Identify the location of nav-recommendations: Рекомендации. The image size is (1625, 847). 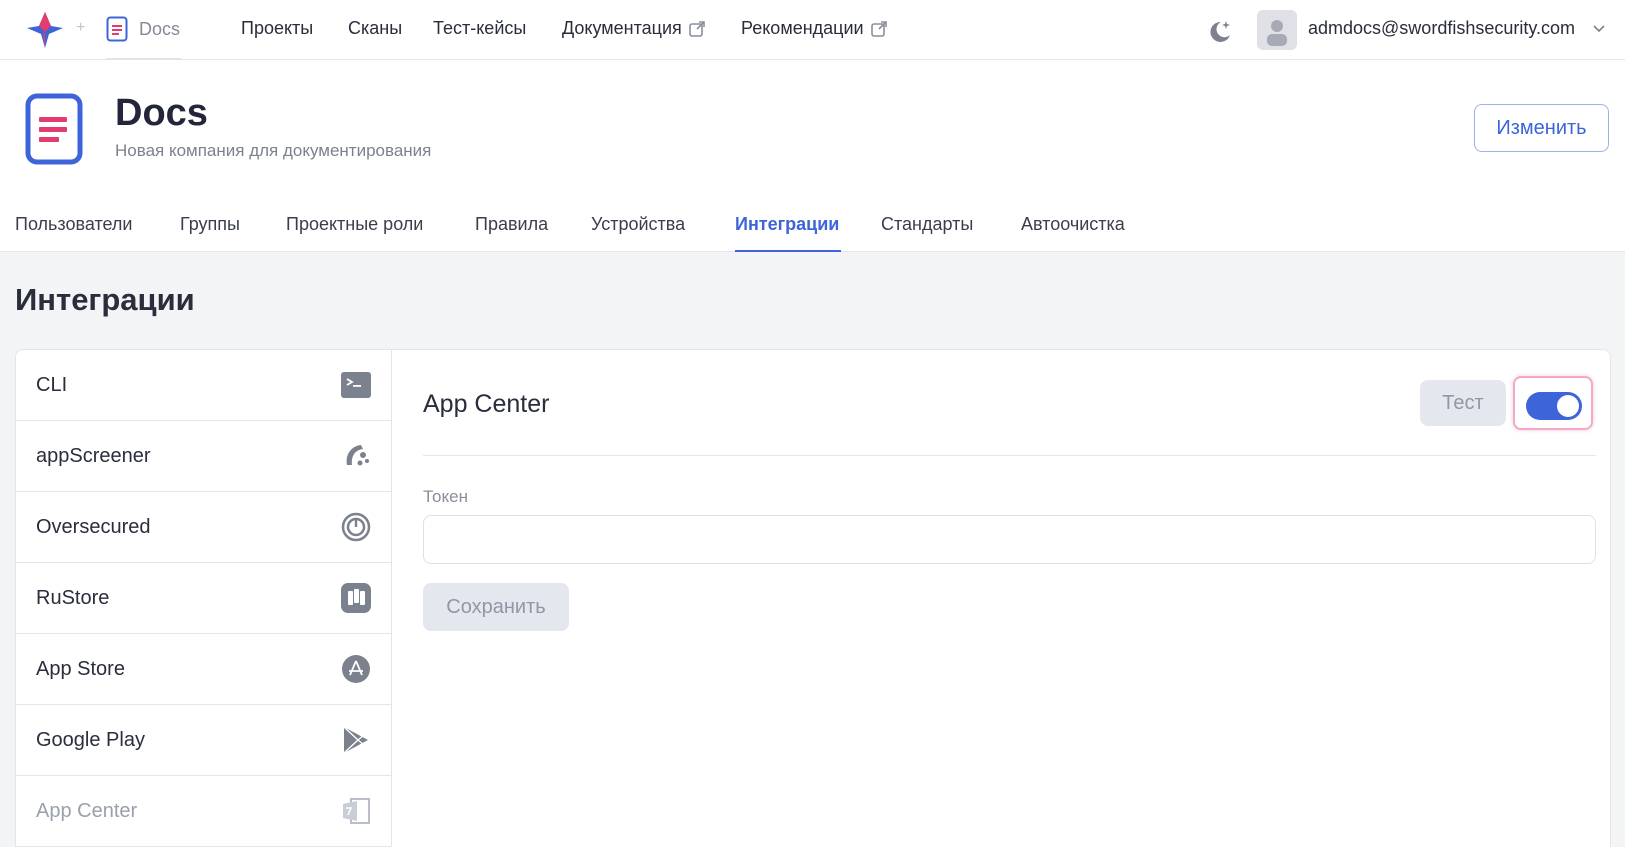
(814, 28).